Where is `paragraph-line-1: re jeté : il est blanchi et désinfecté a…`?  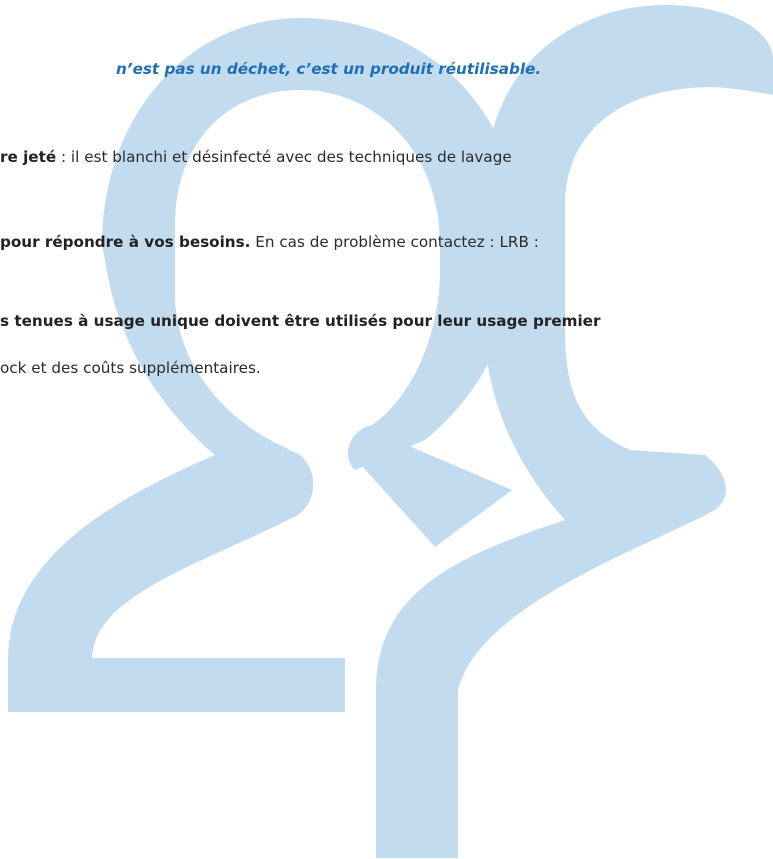
paragraph-line-1: re jeté : il est blanchi et désinfecté a… is located at coordinates (256, 157).